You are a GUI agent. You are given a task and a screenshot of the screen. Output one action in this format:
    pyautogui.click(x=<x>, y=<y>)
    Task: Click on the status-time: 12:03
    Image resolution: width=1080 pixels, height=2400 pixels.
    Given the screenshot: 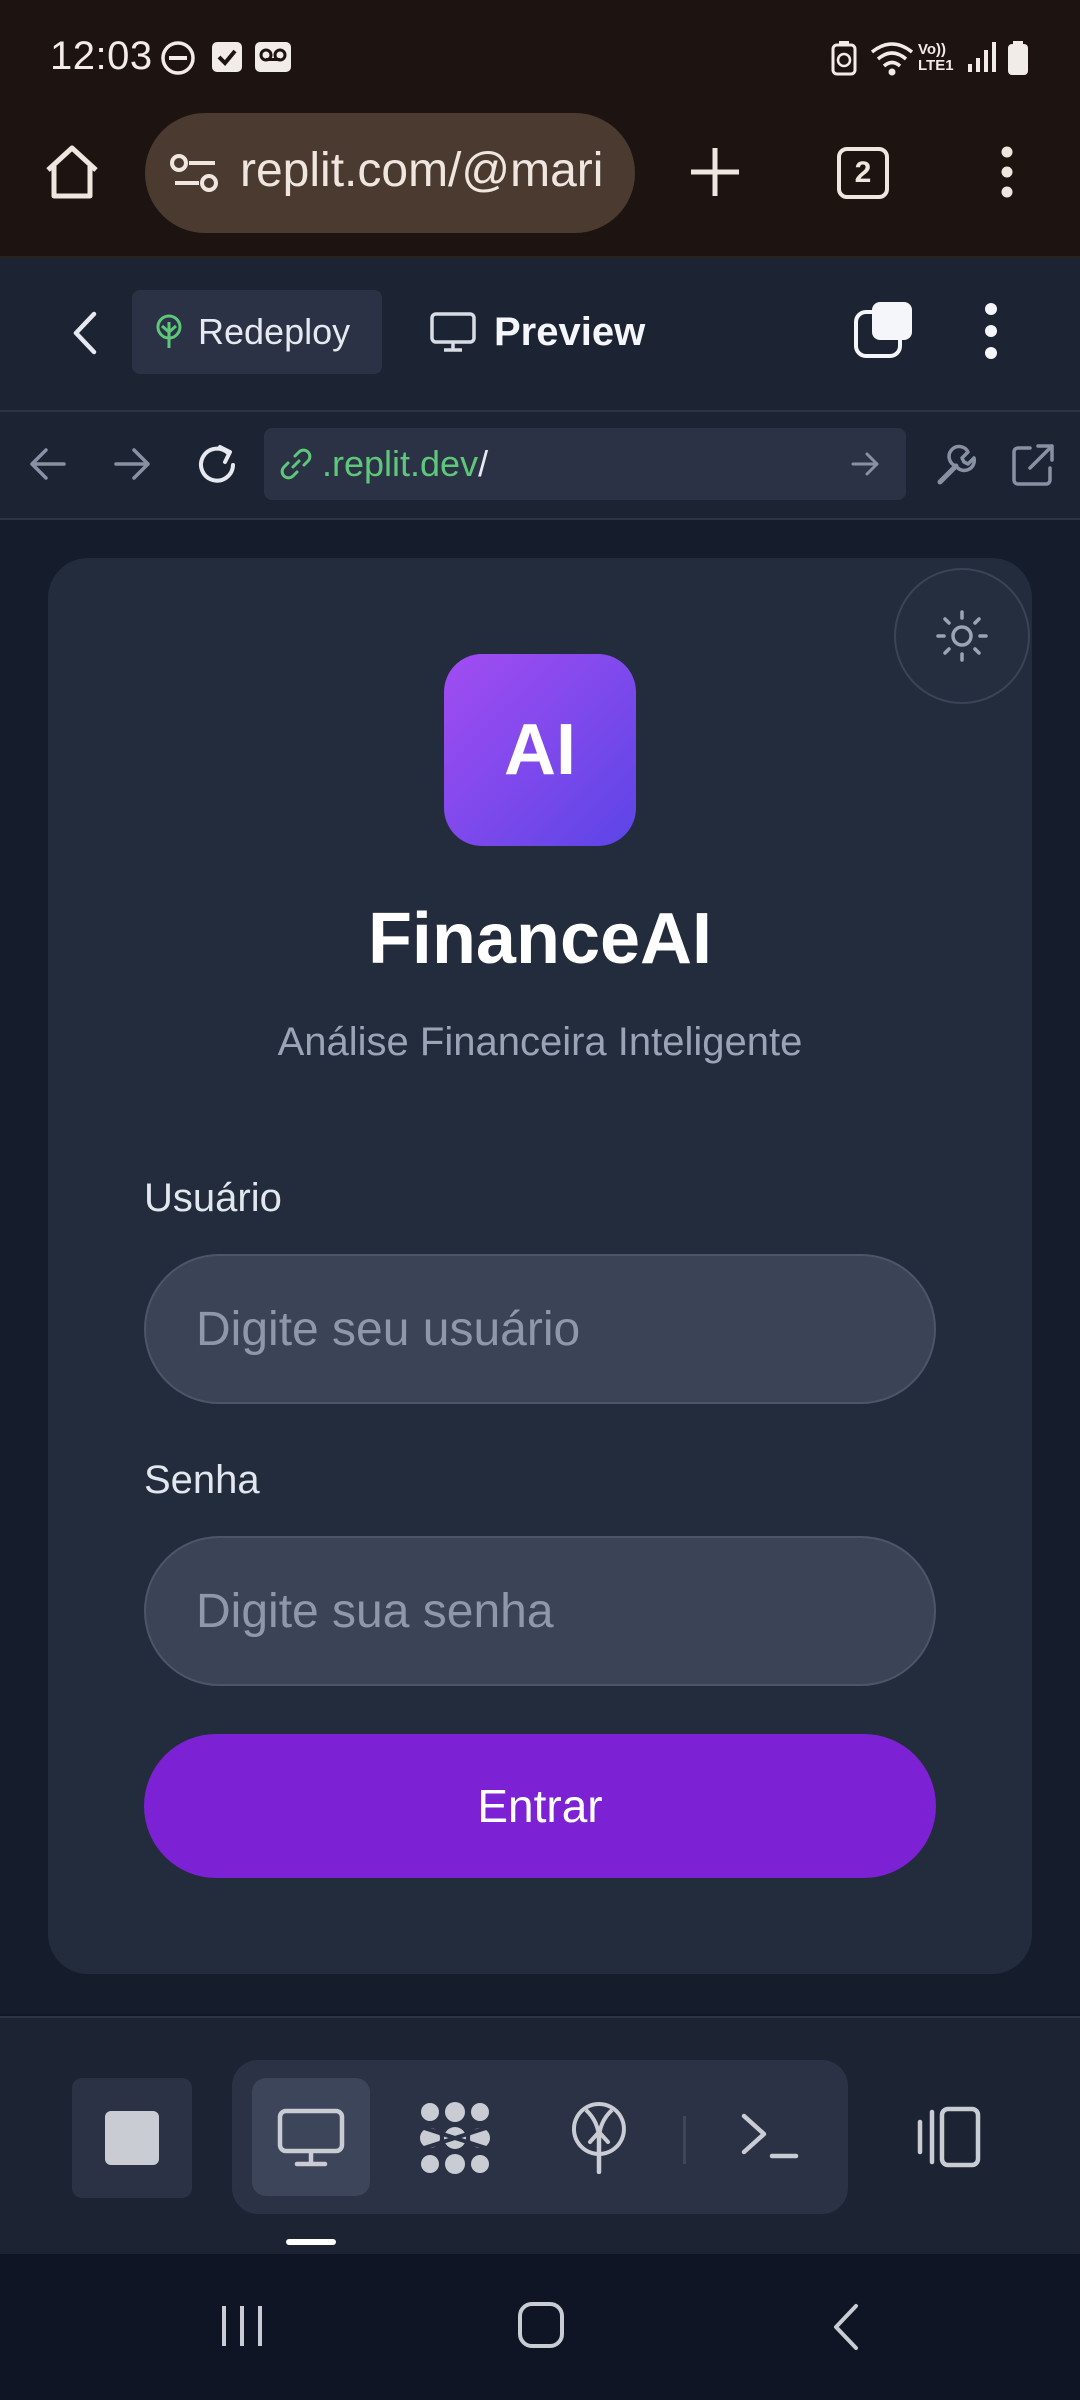 What is the action you would take?
    pyautogui.click(x=101, y=56)
    